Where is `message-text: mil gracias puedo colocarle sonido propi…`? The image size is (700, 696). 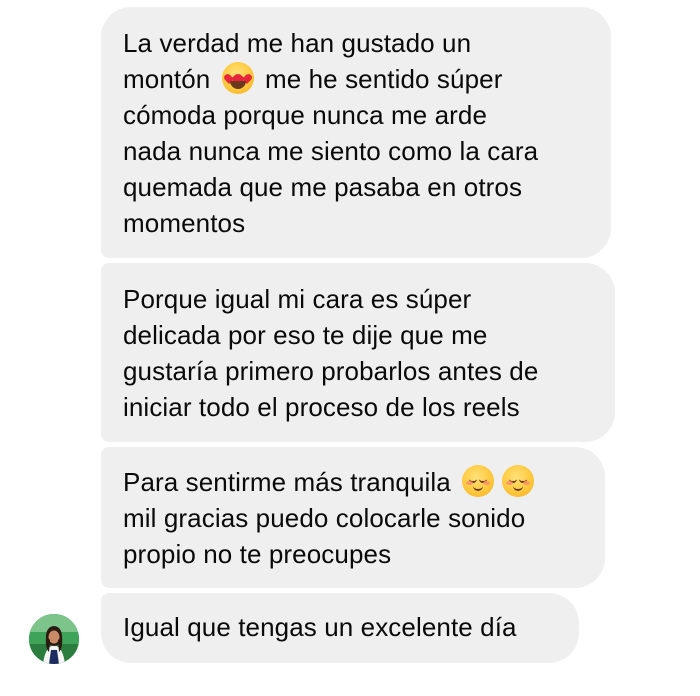 message-text: mil gracias puedo colocarle sonido propi… is located at coordinates (324, 536).